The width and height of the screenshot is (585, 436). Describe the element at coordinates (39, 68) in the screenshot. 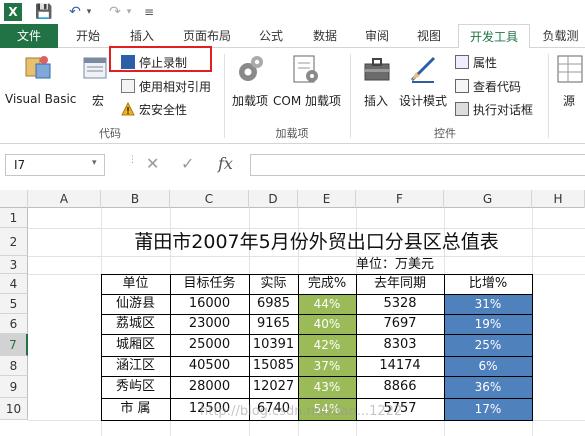

I see `visual-basic-icon` at that location.